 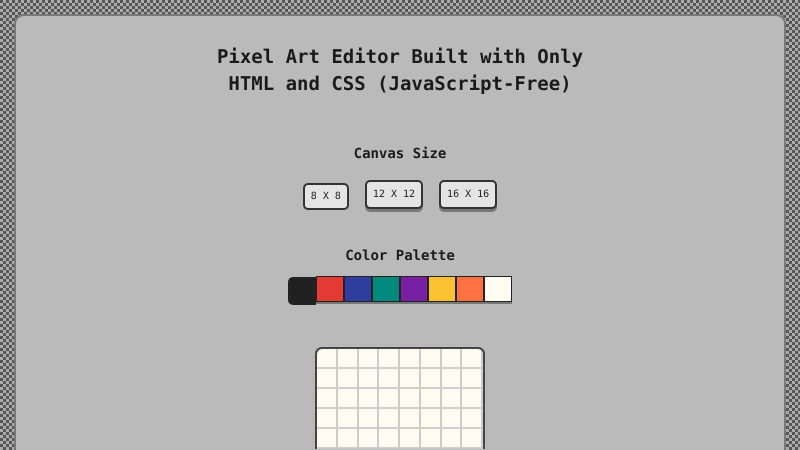 I want to click on section-heading: Canvas Size, so click(x=400, y=154).